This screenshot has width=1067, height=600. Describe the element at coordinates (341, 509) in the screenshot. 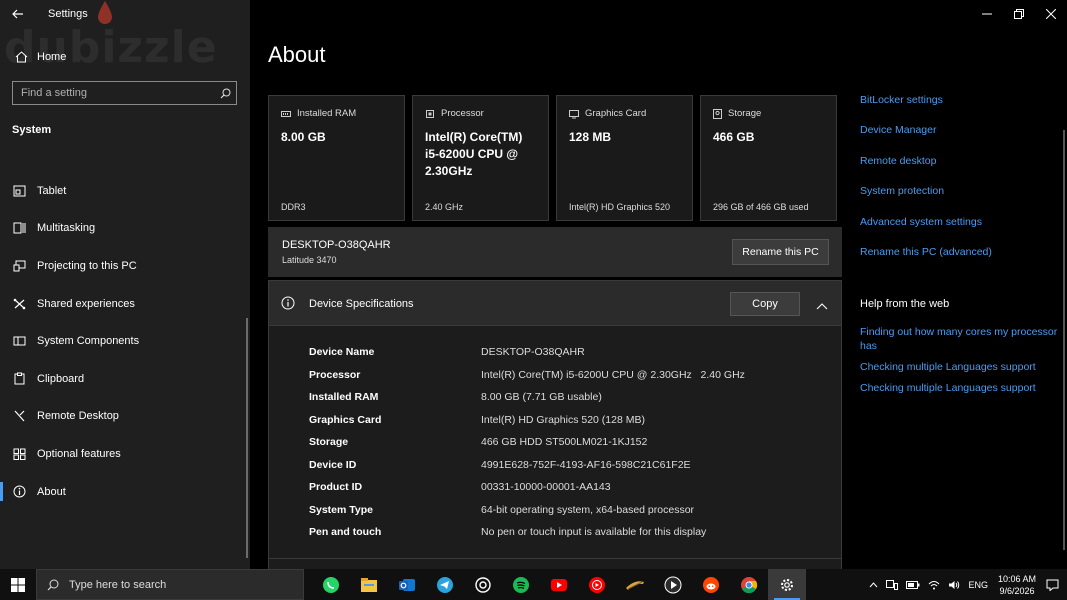

I see `spec-key: System Type` at that location.